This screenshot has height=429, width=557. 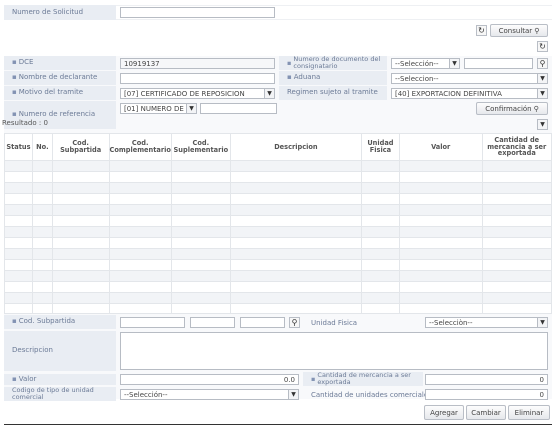 I want to click on aduana-select-value: --Seleccion--, so click(x=417, y=78).